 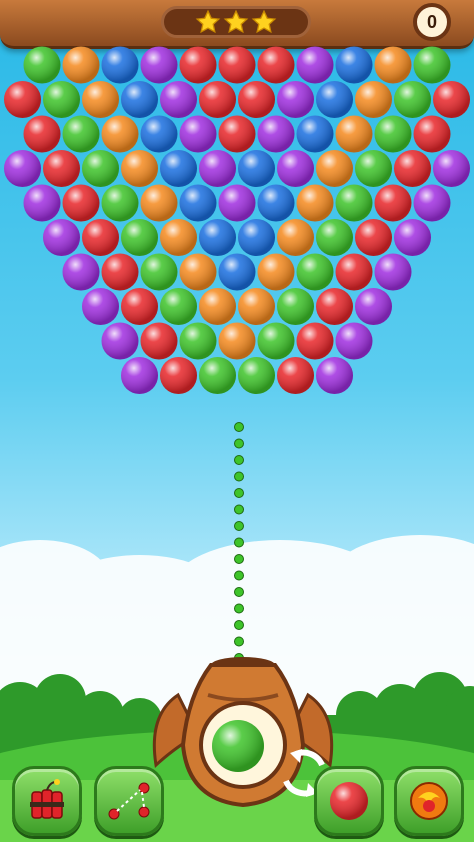 I want to click on dynamite-booster-button, so click(x=47, y=801).